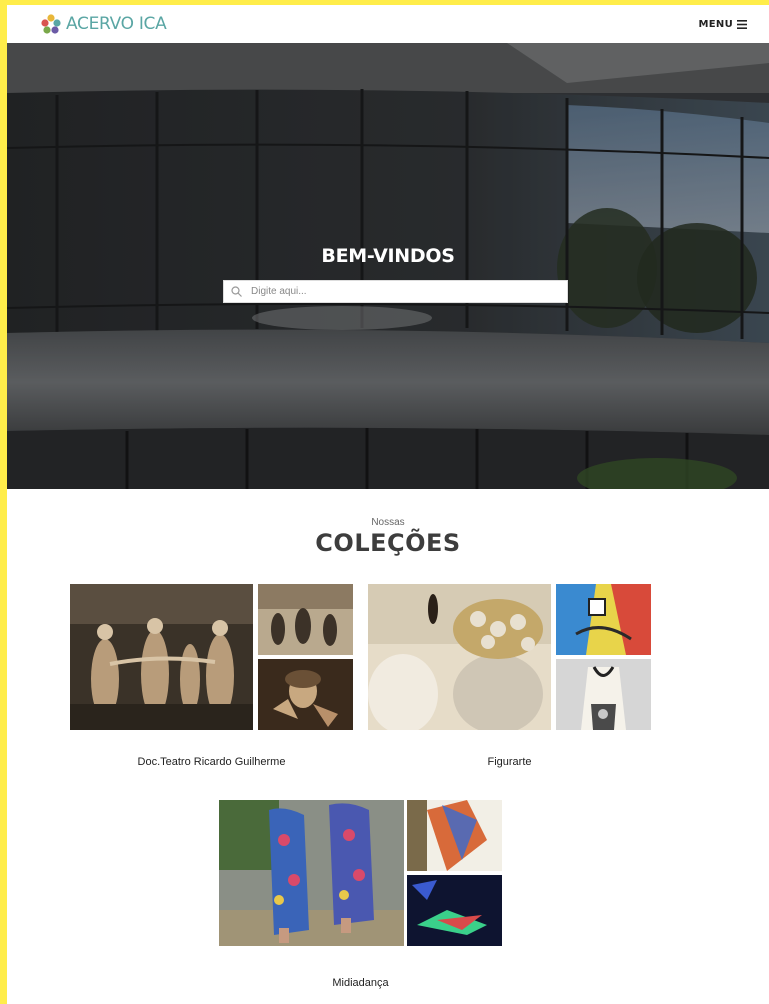  Describe the element at coordinates (401, 291) in the screenshot. I see `search-input` at that location.